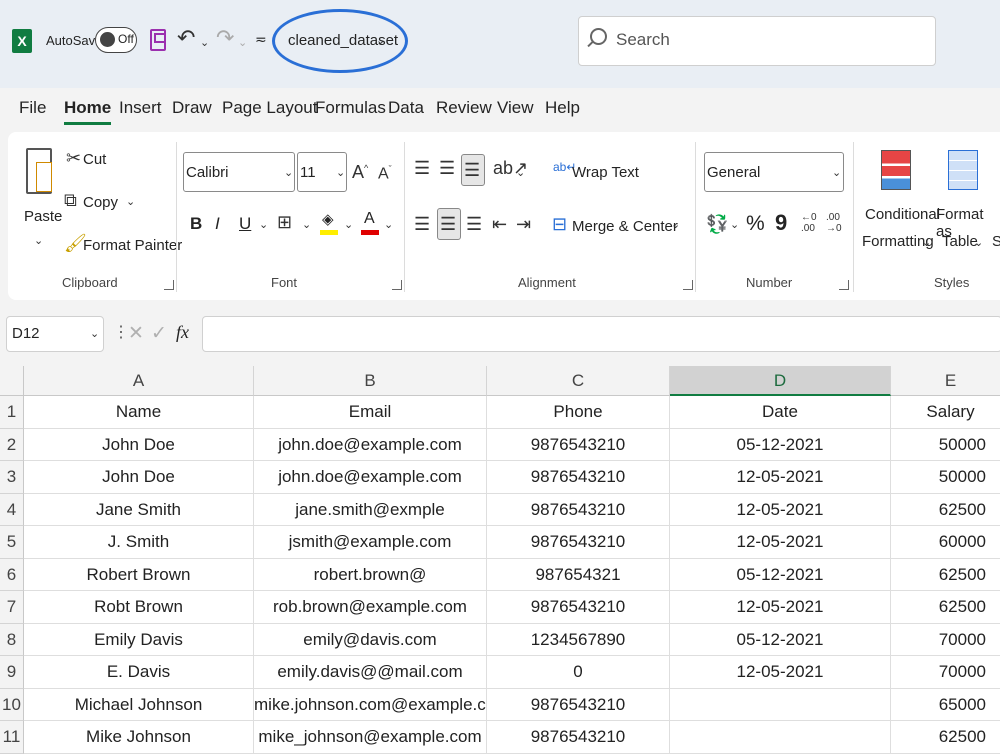 The image size is (1000, 754). I want to click on table-cell: J. Smith, so click(139, 542).